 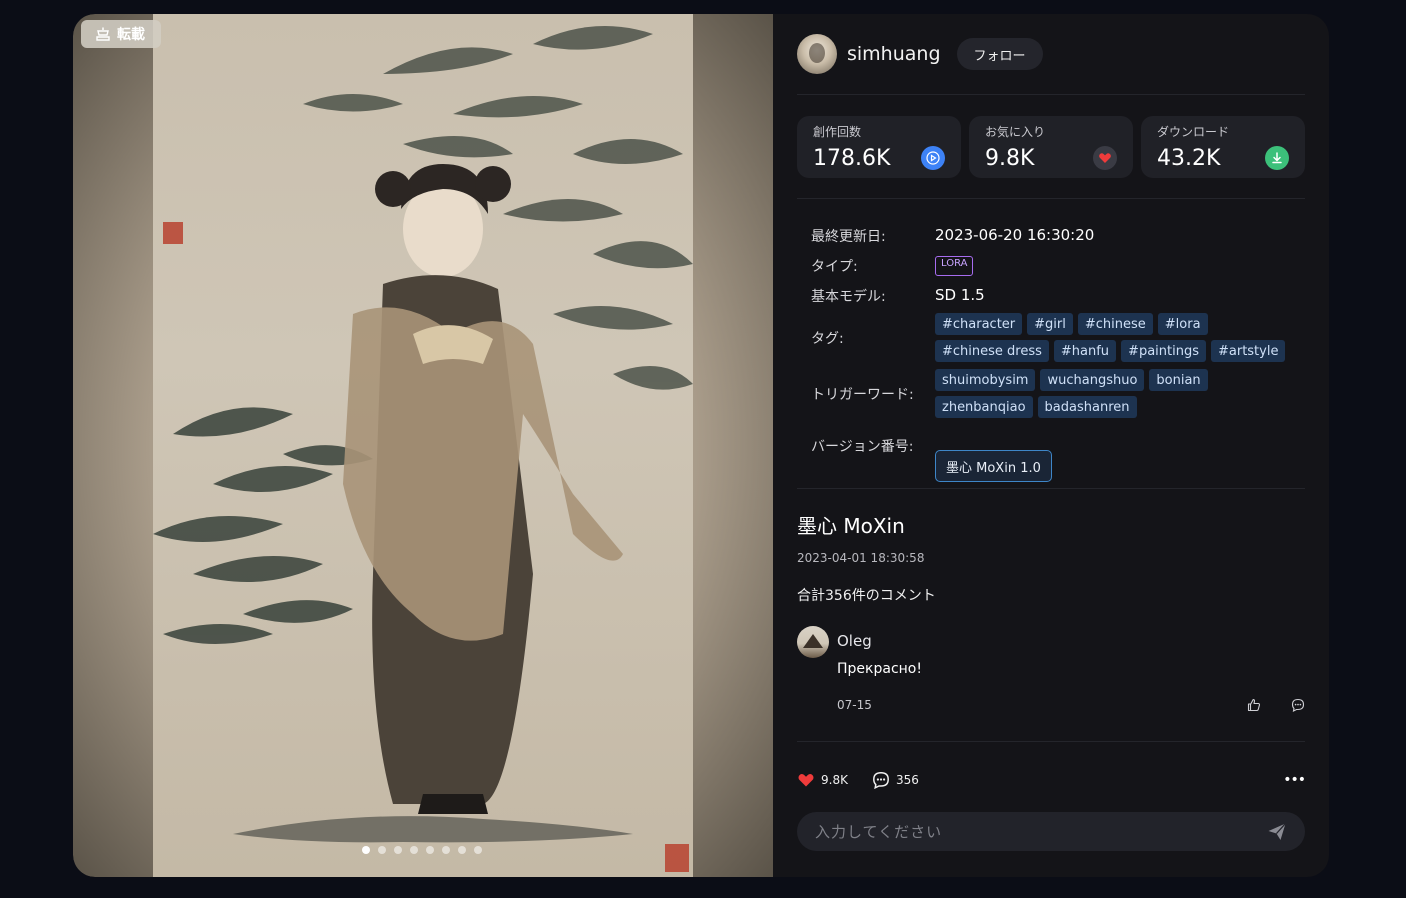 What do you see at coordinates (1277, 832) in the screenshot?
I see `send-icon` at bounding box center [1277, 832].